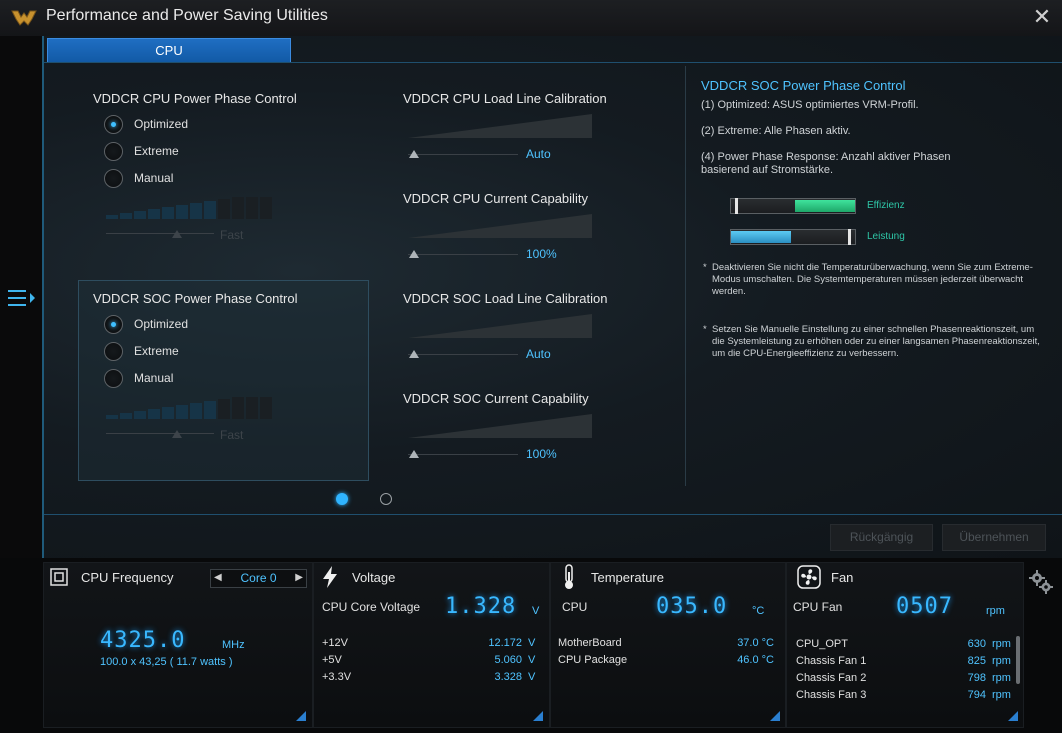  What do you see at coordinates (886, 205) in the screenshot?
I see `efficiency-label: Effizienz` at bounding box center [886, 205].